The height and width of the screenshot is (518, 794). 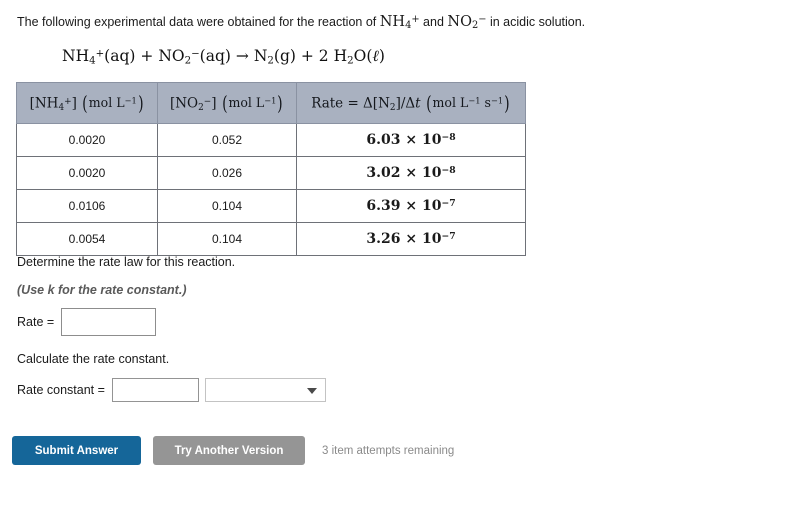 I want to click on column-header-nh4: [NH4+] (mol L−1), so click(x=87, y=103).